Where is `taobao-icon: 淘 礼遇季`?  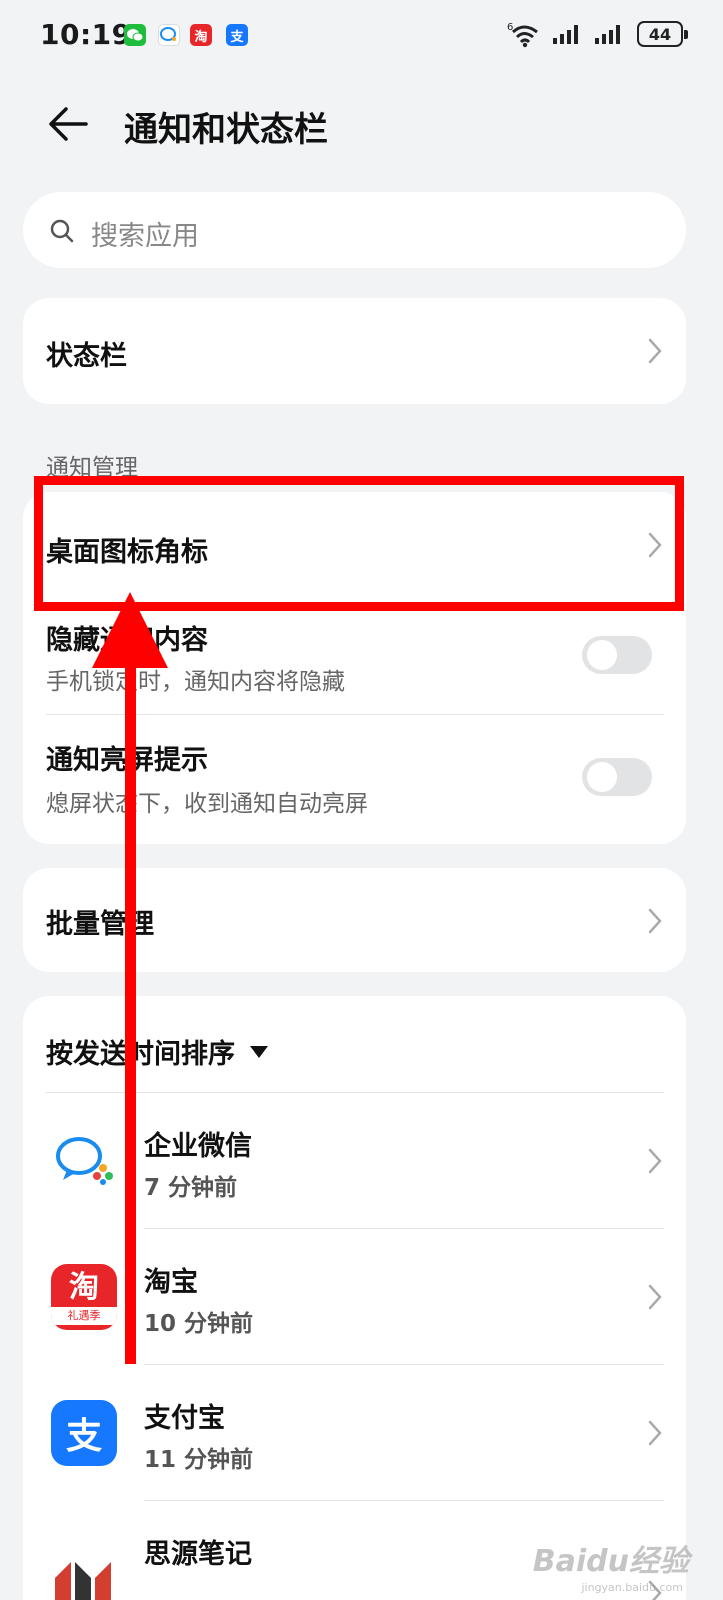
taobao-icon: 淘 礼遇季 is located at coordinates (84, 1297).